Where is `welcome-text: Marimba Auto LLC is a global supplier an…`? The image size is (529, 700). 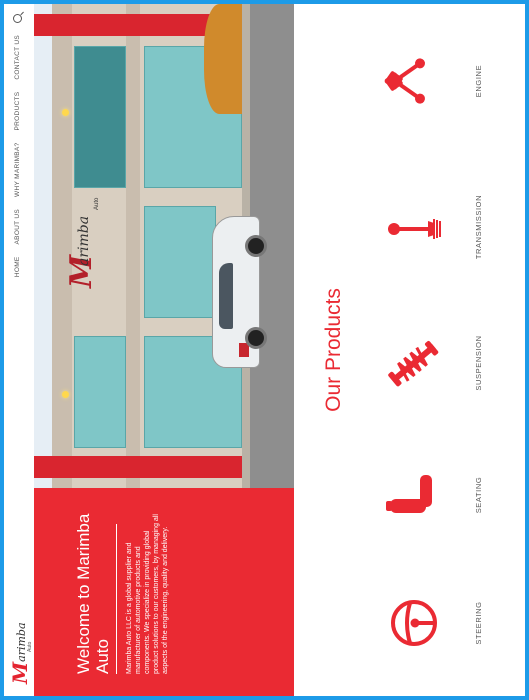 welcome-text: Marimba Auto LLC is a global supplier an… is located at coordinates (147, 594).